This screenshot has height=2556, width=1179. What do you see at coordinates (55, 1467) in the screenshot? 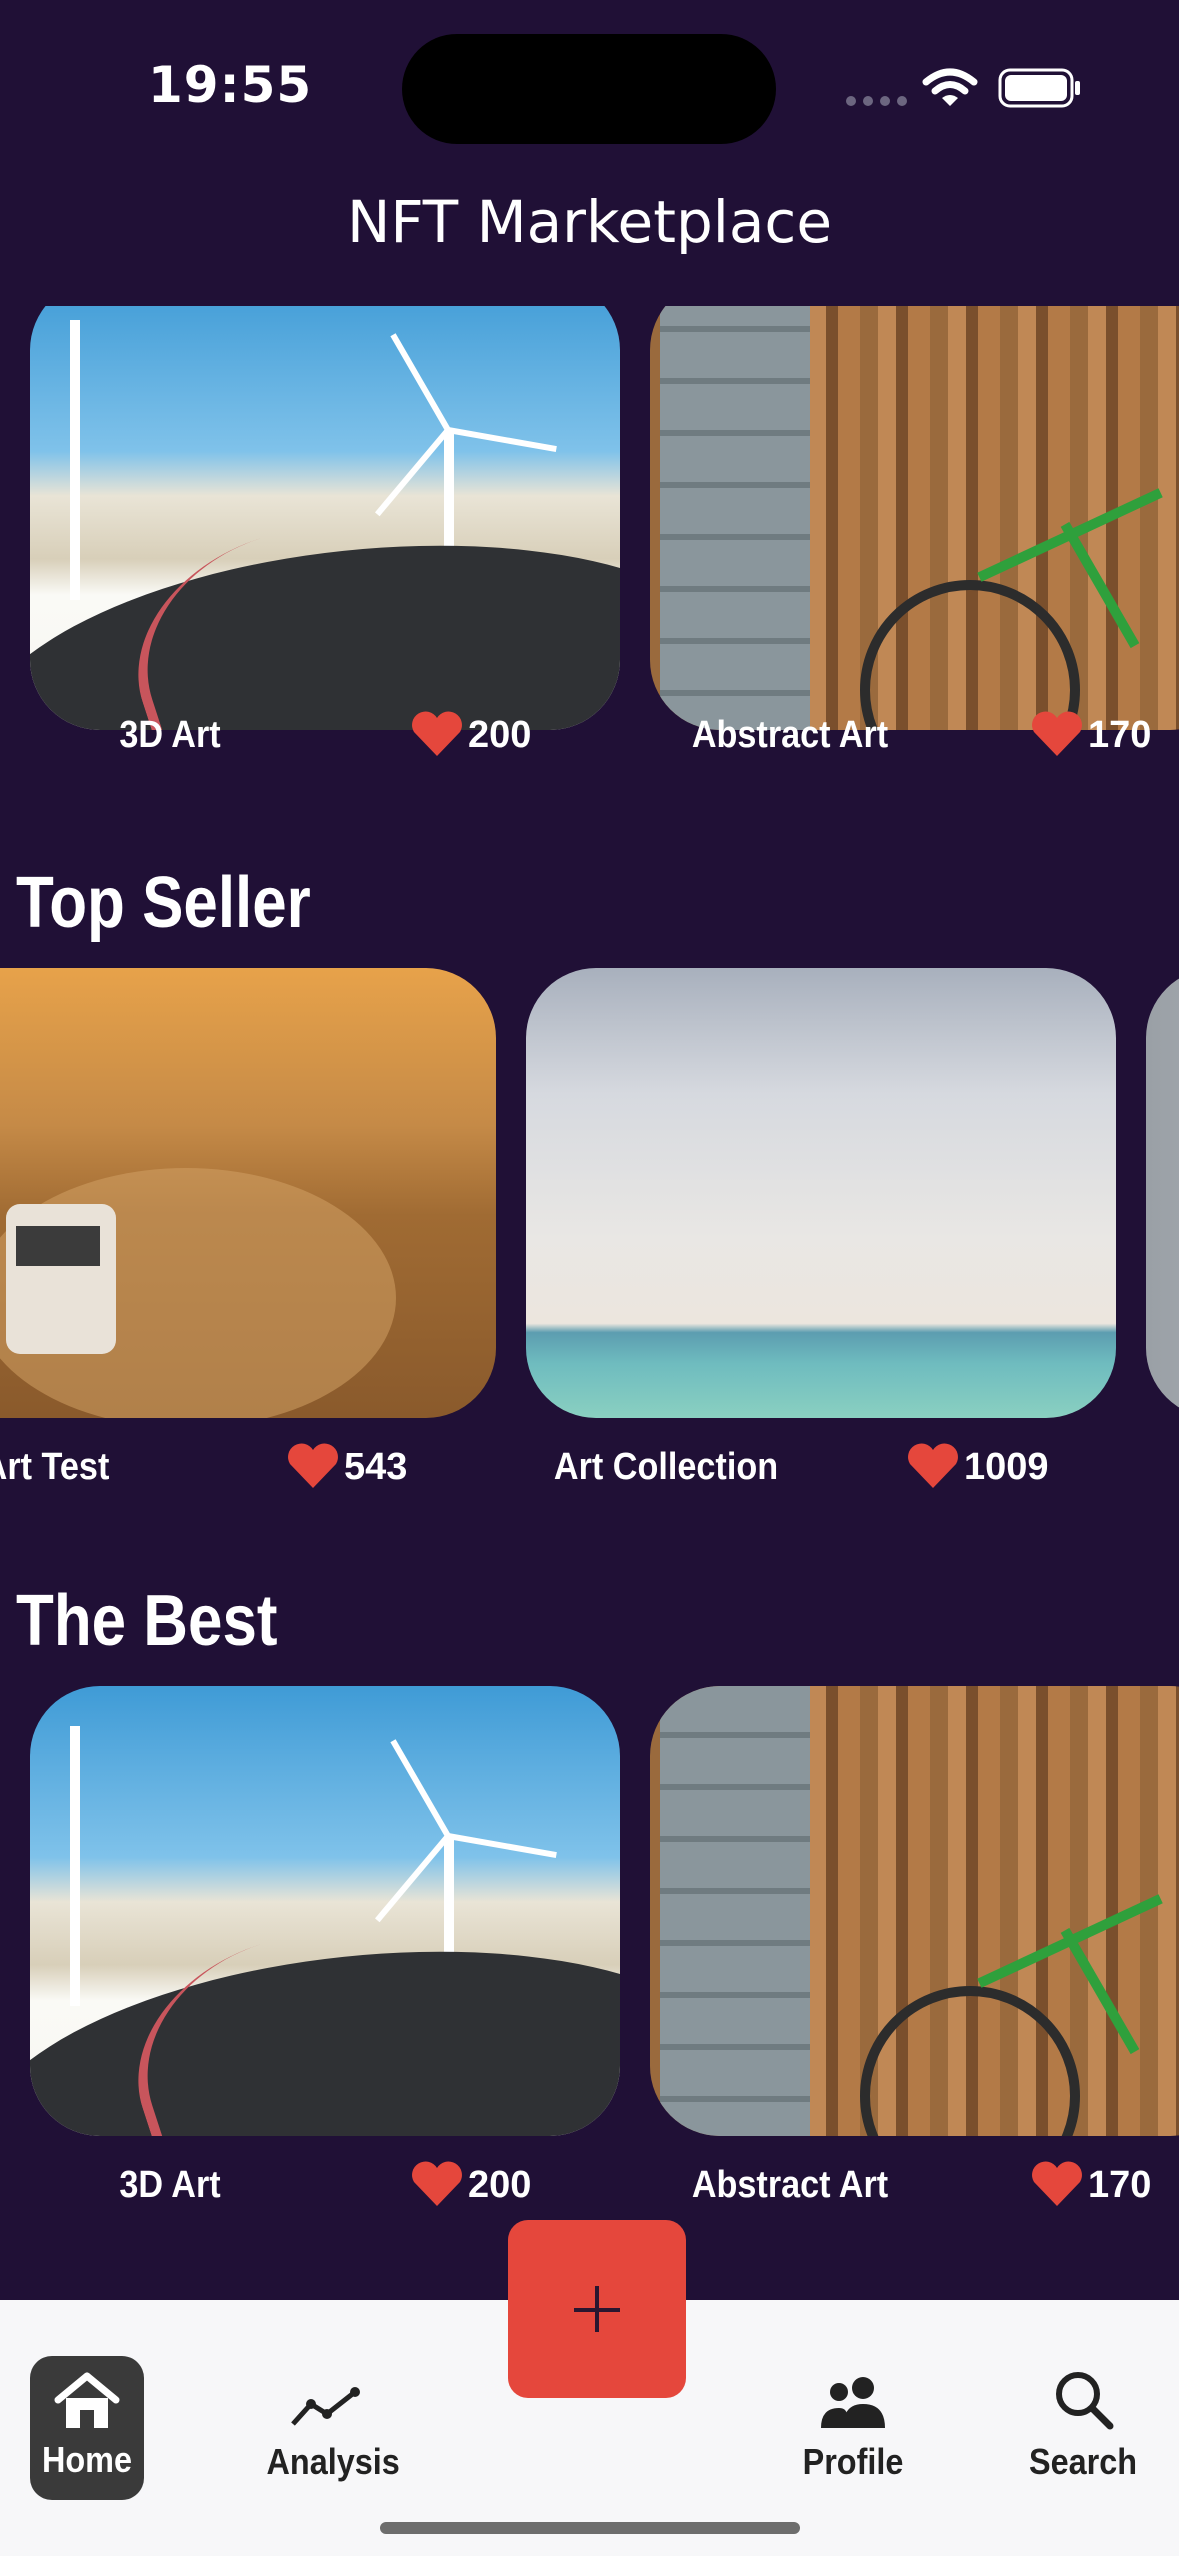
I see `nft-name: Art Test` at bounding box center [55, 1467].